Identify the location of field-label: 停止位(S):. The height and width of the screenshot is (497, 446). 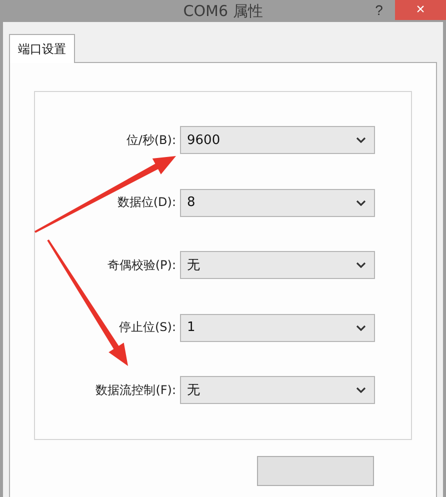
(147, 327).